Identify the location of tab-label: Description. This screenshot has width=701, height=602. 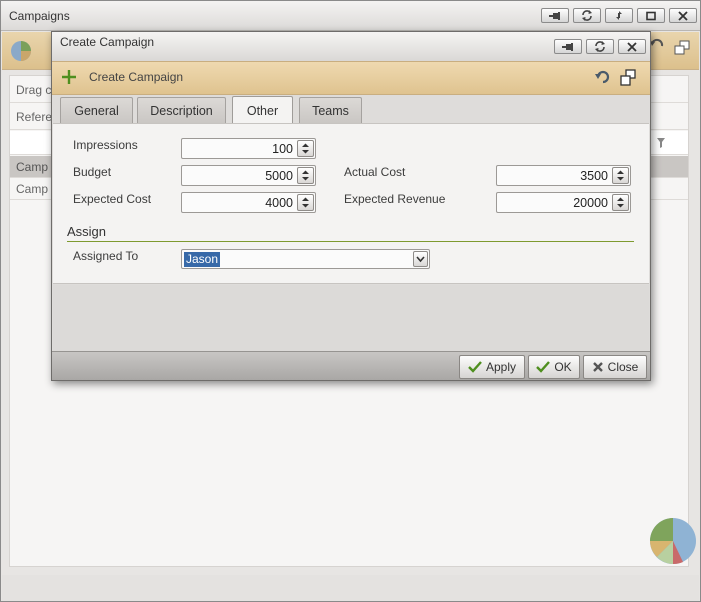
(181, 111).